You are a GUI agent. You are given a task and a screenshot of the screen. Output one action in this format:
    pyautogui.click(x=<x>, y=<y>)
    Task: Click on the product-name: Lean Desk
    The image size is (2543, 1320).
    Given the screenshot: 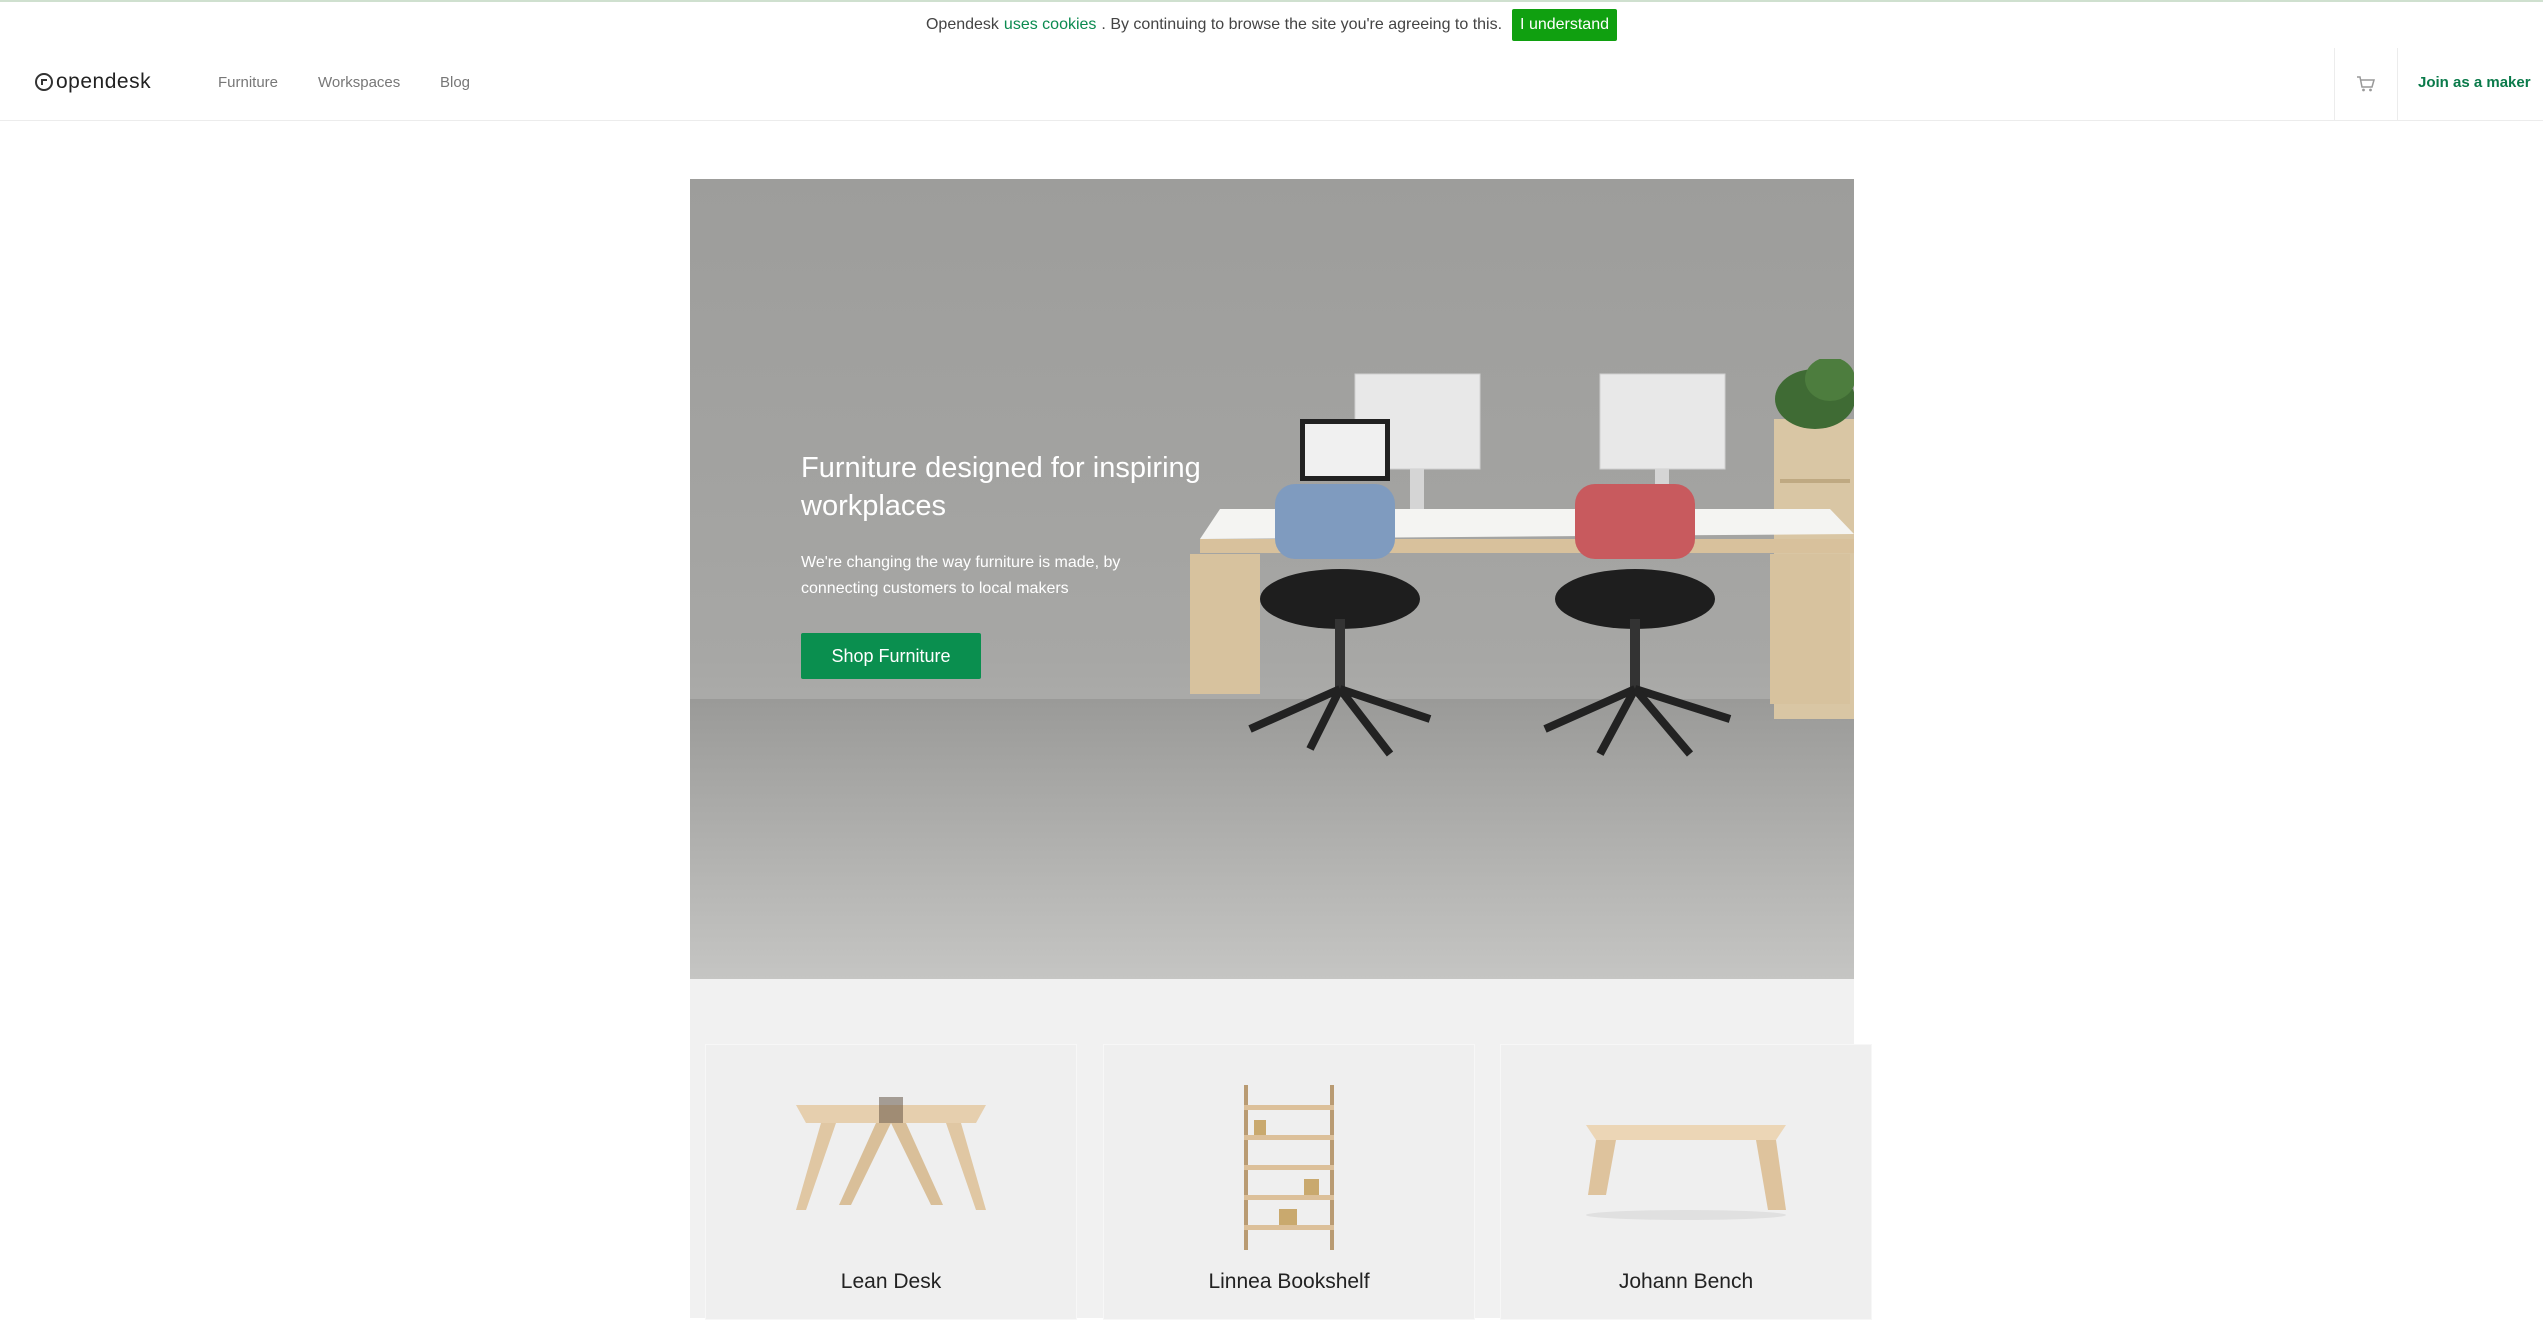 What is the action you would take?
    pyautogui.click(x=891, y=1281)
    